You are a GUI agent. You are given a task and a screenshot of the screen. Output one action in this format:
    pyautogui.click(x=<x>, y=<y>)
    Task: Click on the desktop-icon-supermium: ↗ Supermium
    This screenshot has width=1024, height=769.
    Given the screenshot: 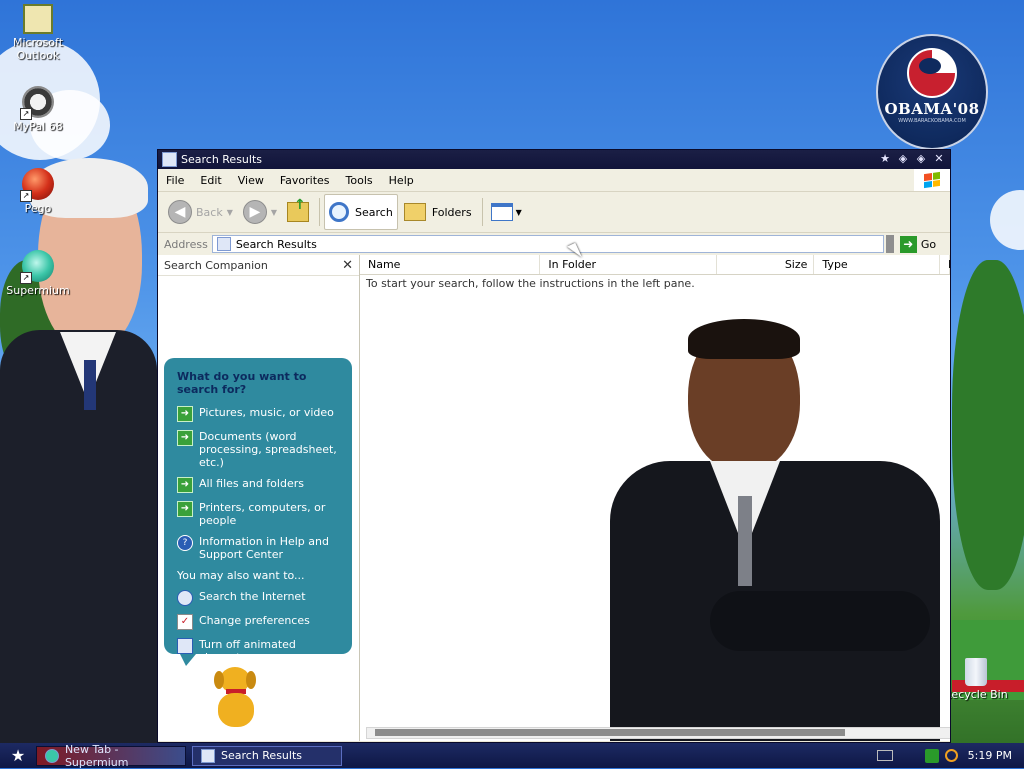 What is the action you would take?
    pyautogui.click(x=38, y=273)
    